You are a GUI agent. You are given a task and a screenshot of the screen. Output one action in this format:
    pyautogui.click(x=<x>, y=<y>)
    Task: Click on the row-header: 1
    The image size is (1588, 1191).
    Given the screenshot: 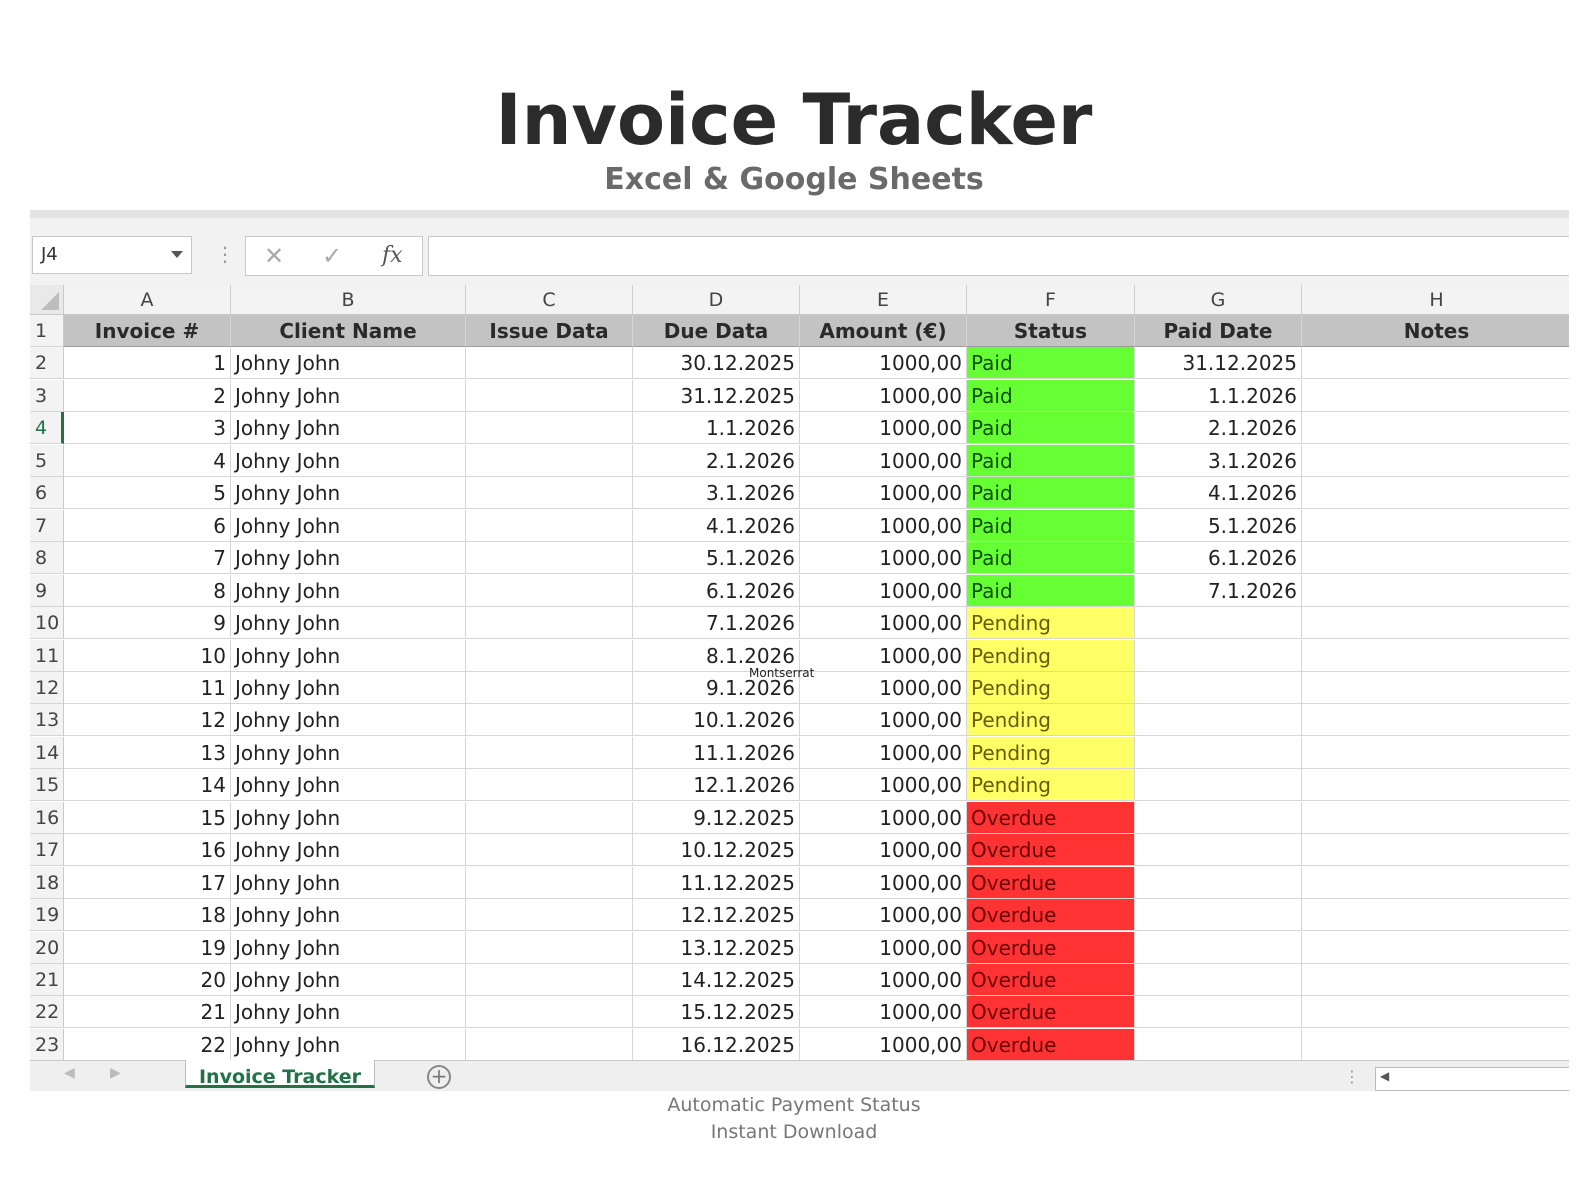 What is the action you would take?
    pyautogui.click(x=47, y=331)
    